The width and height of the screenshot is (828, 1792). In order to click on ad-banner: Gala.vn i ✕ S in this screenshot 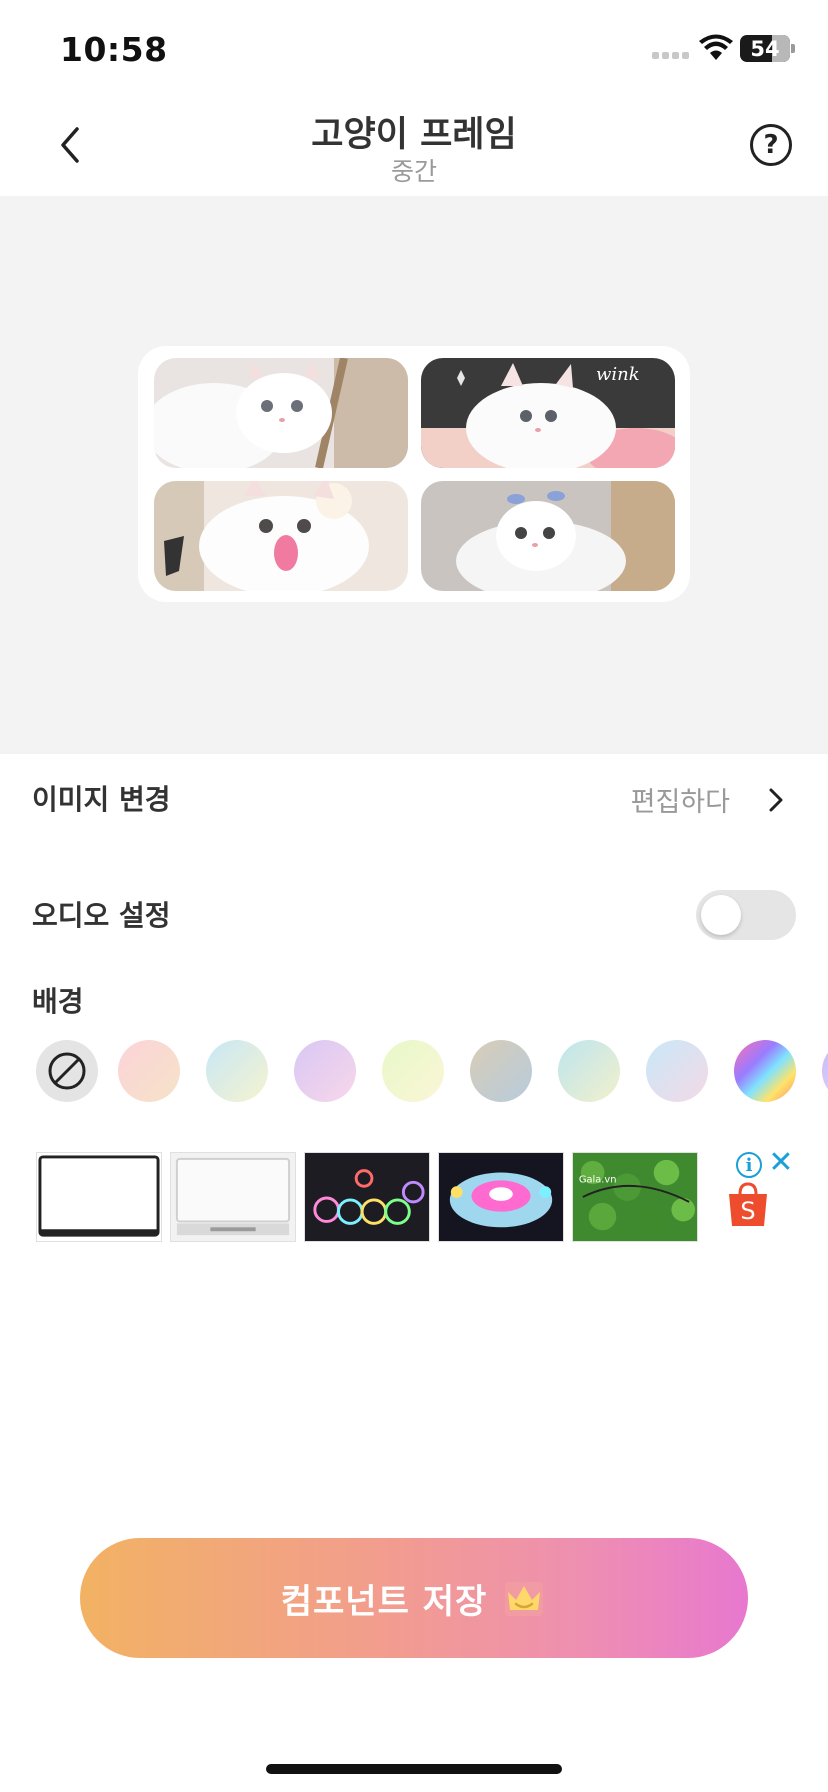, I will do `click(416, 1197)`.